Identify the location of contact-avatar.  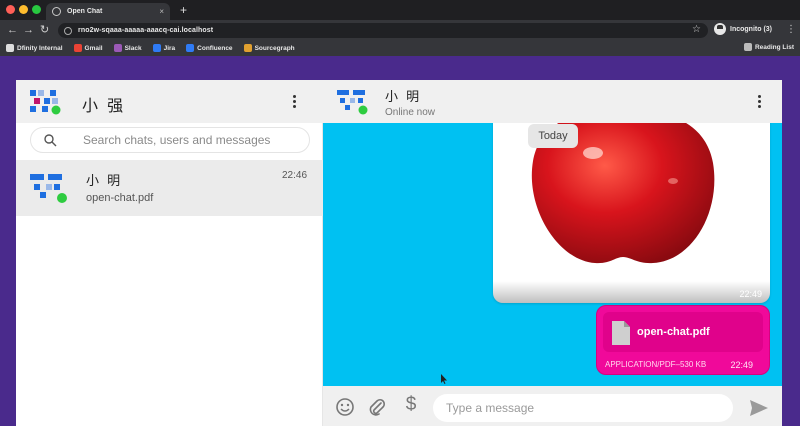
(353, 102).